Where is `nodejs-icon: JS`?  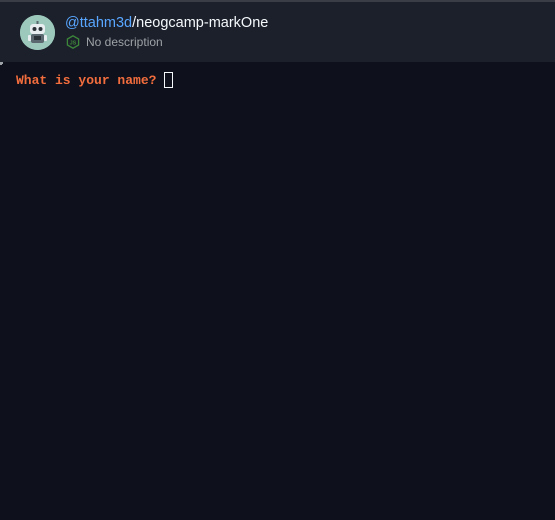 nodejs-icon: JS is located at coordinates (73, 42).